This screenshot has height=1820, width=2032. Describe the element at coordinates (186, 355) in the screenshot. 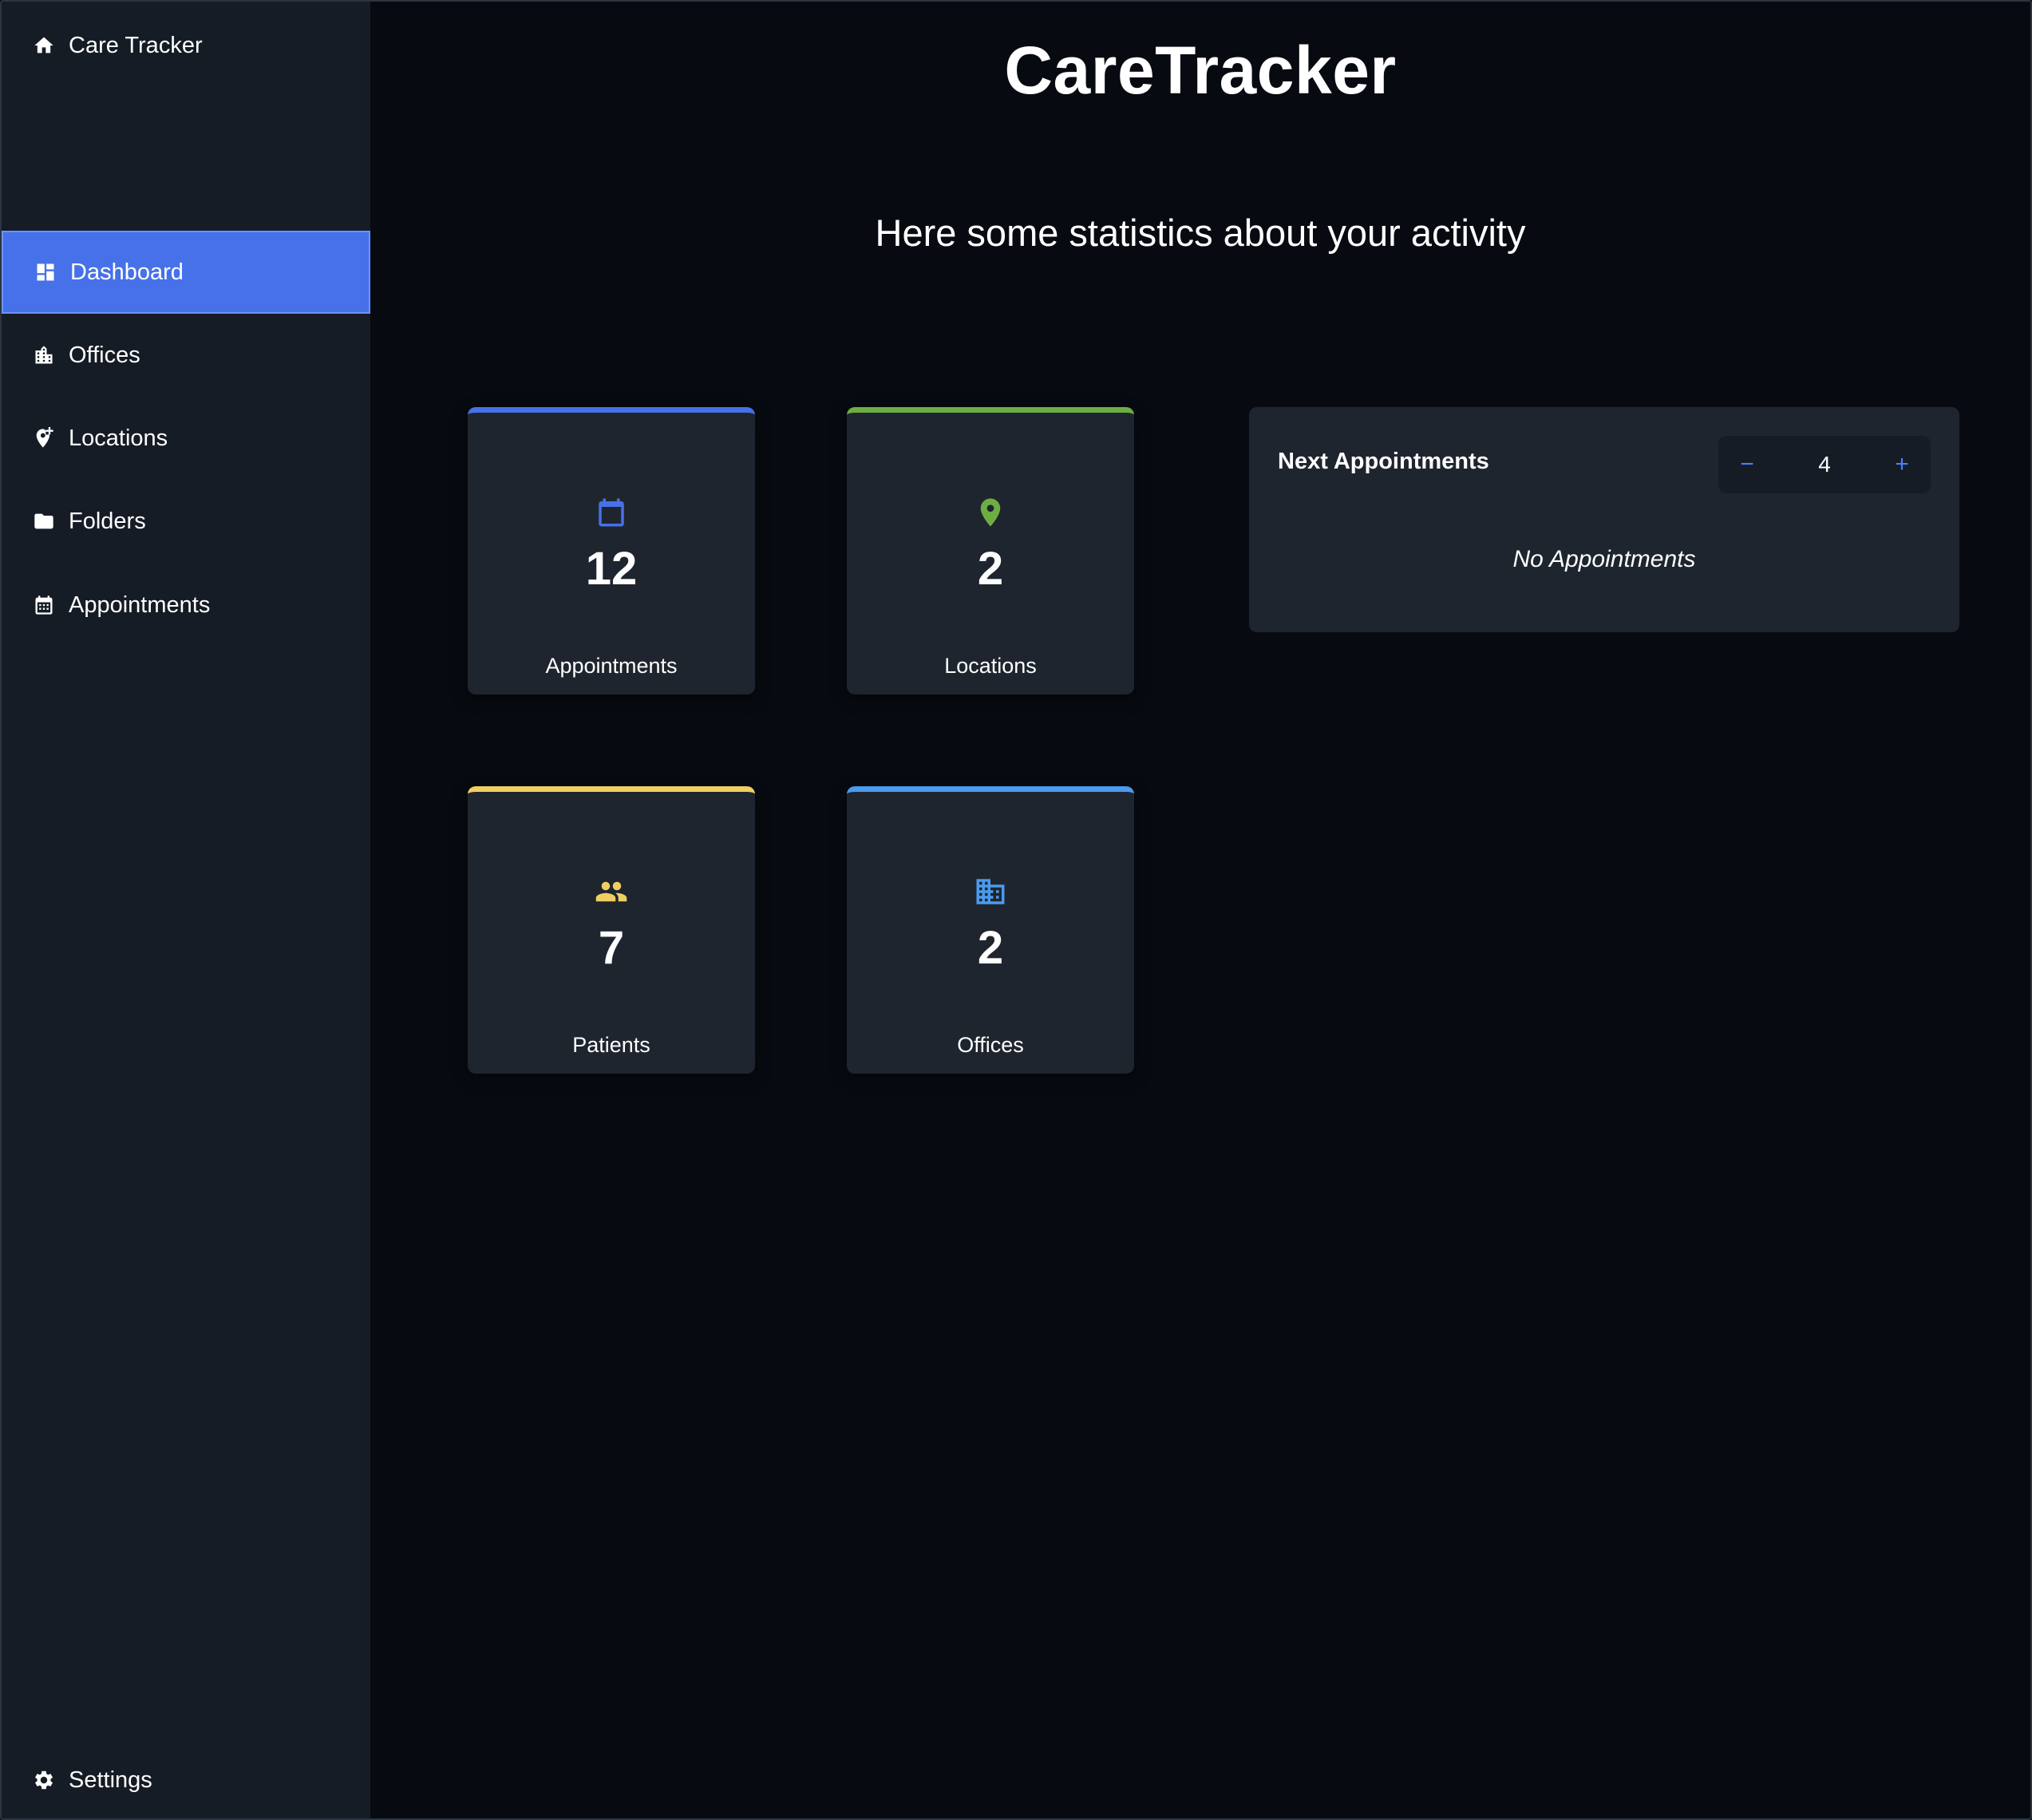

I see `sidebar-item-offices: Offices` at that location.